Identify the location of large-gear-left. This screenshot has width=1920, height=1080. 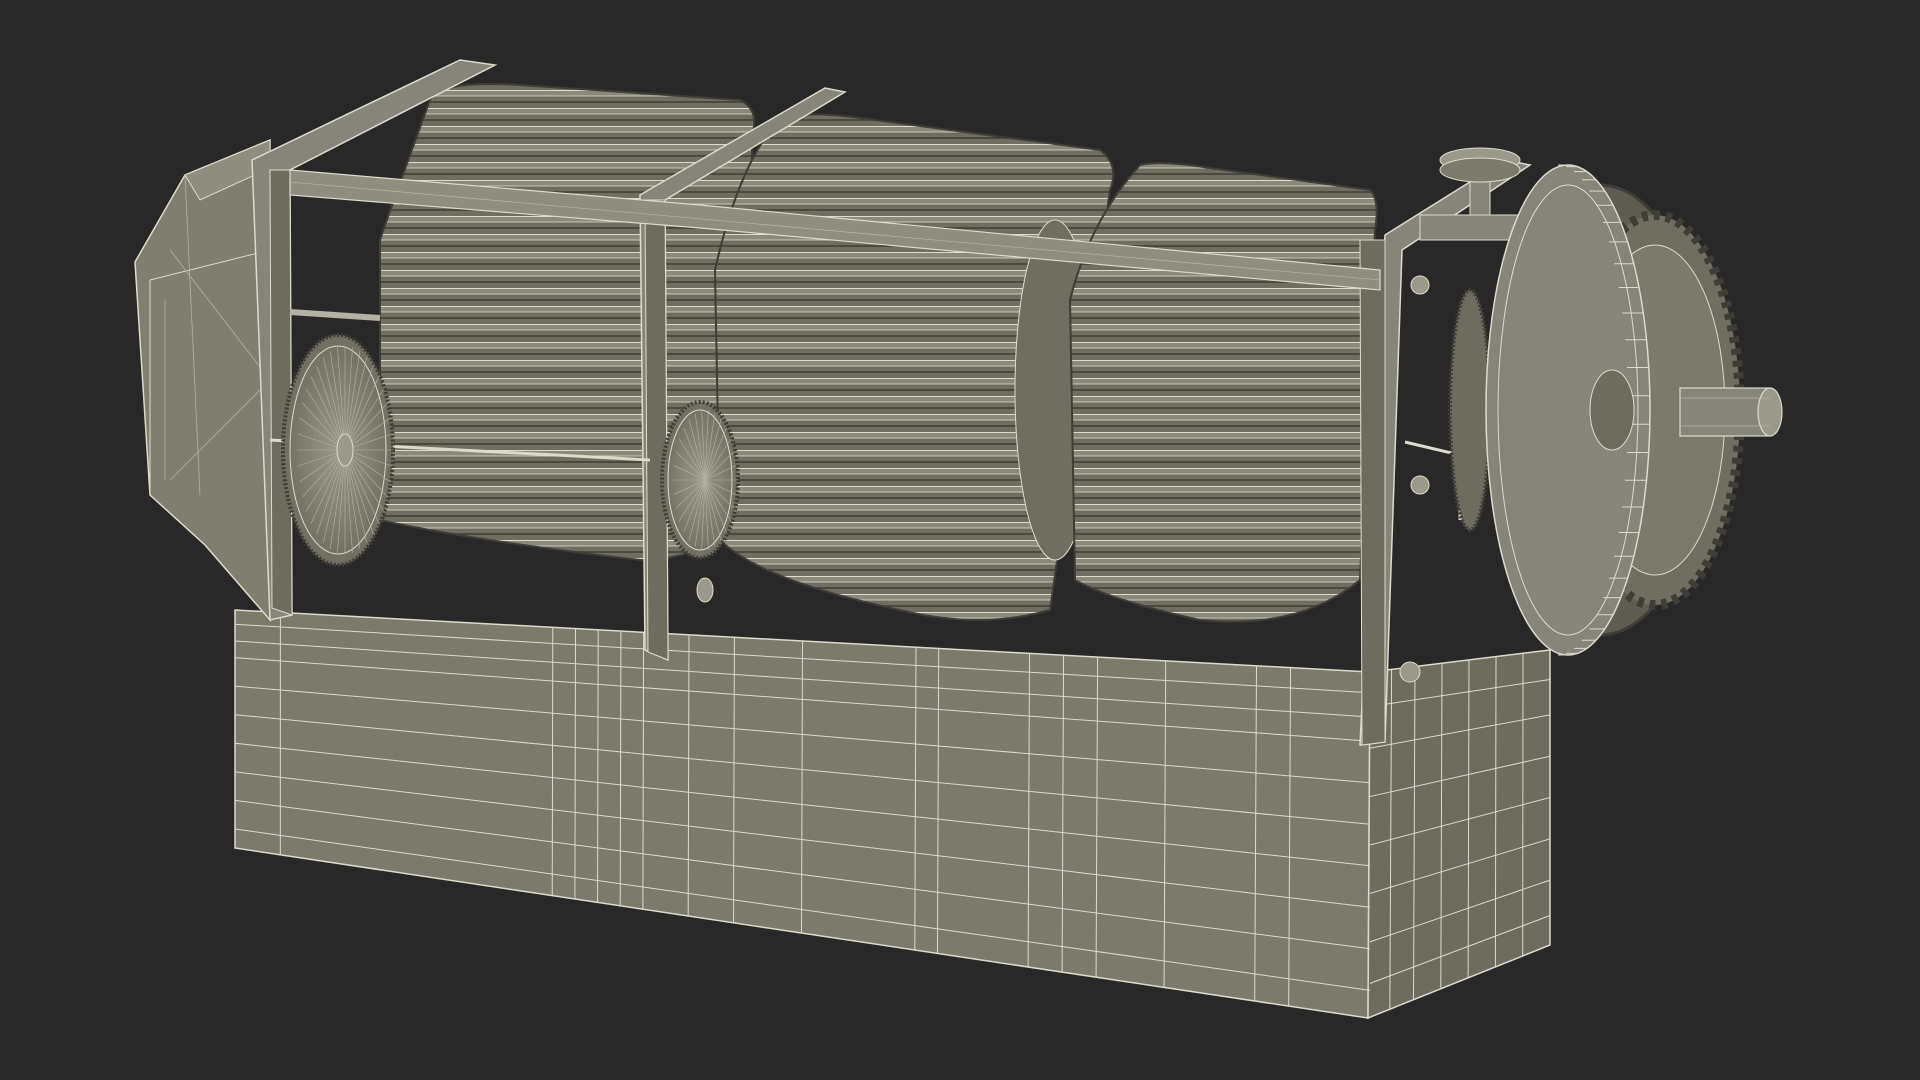
(338, 450).